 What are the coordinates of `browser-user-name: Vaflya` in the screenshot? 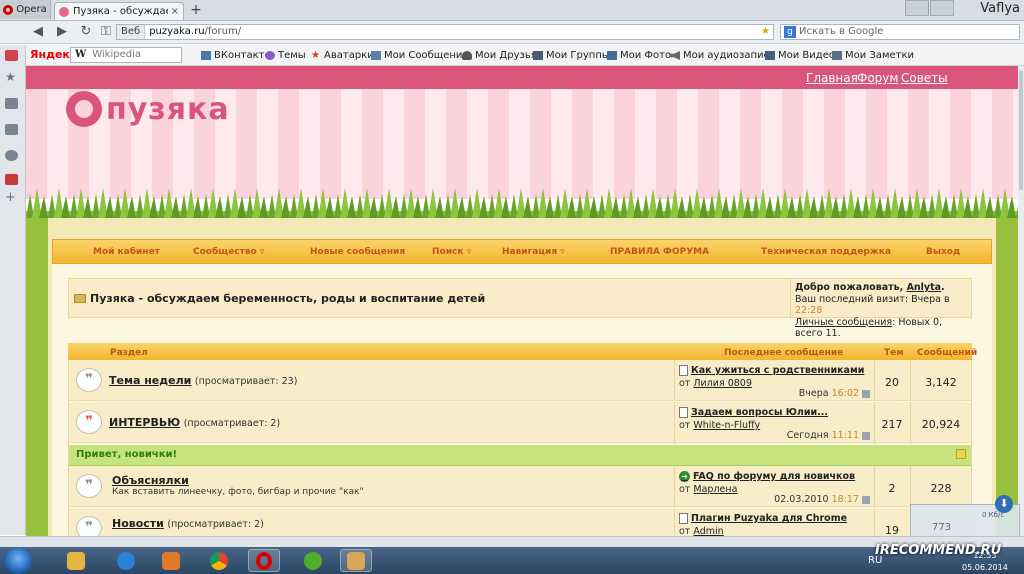 It's located at (1000, 8).